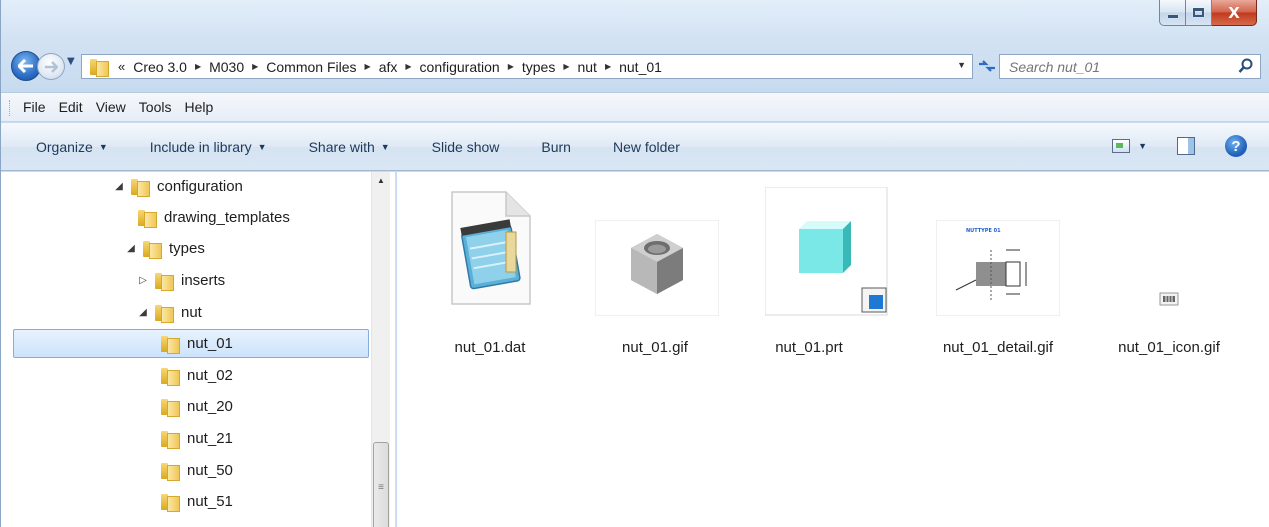 The image size is (1269, 527). I want to click on slide-show-label: Slide show, so click(465, 146).